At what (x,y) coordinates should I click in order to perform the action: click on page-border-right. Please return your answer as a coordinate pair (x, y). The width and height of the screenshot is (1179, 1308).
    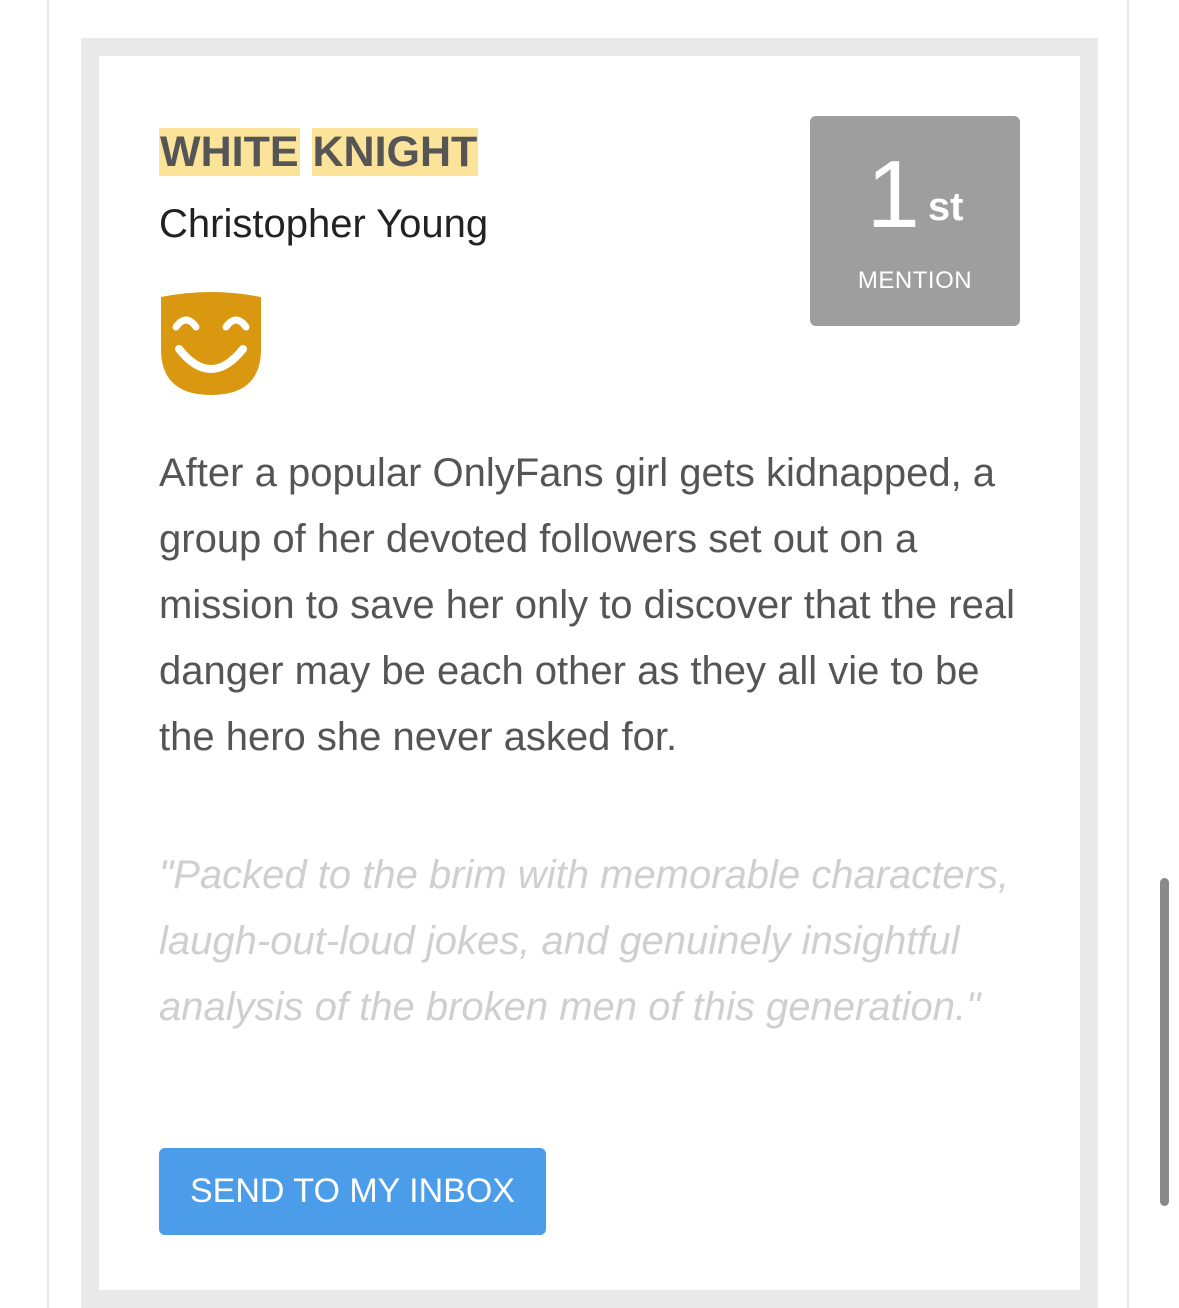
    Looking at the image, I should click on (1128, 654).